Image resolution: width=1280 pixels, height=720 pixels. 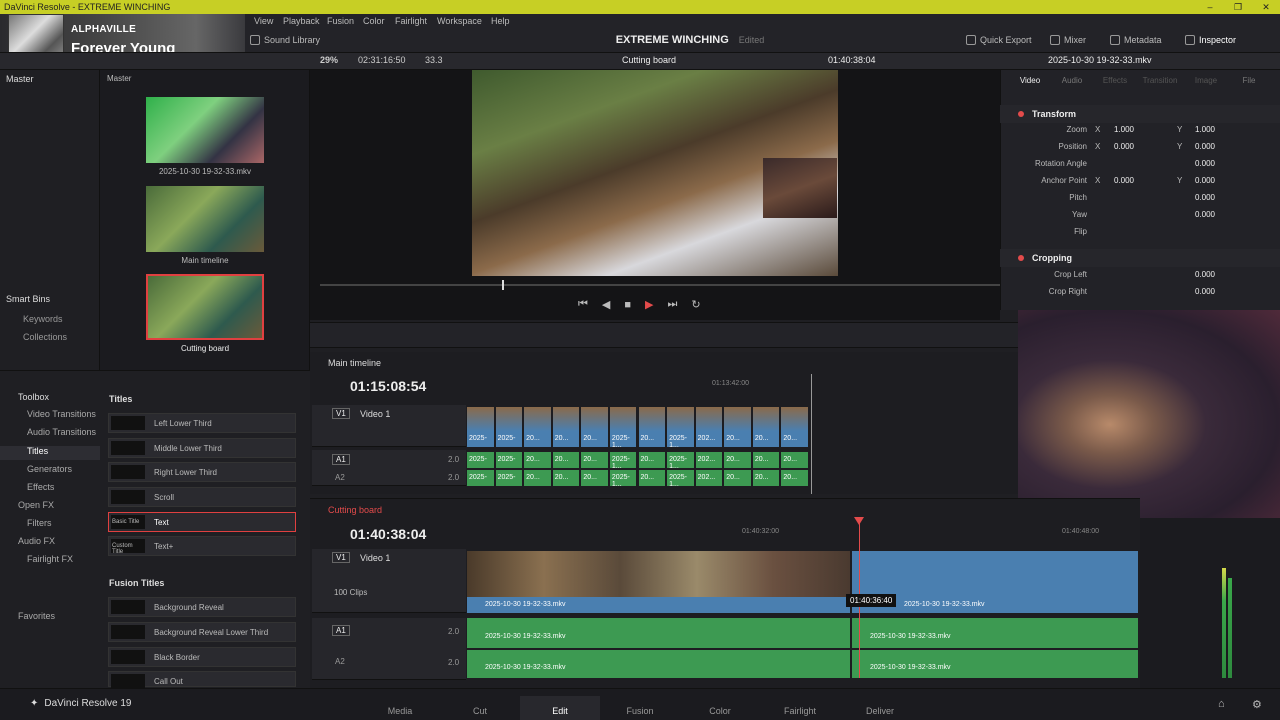 I want to click on fusion-titles-header: Fusion Titles, so click(x=136, y=583).